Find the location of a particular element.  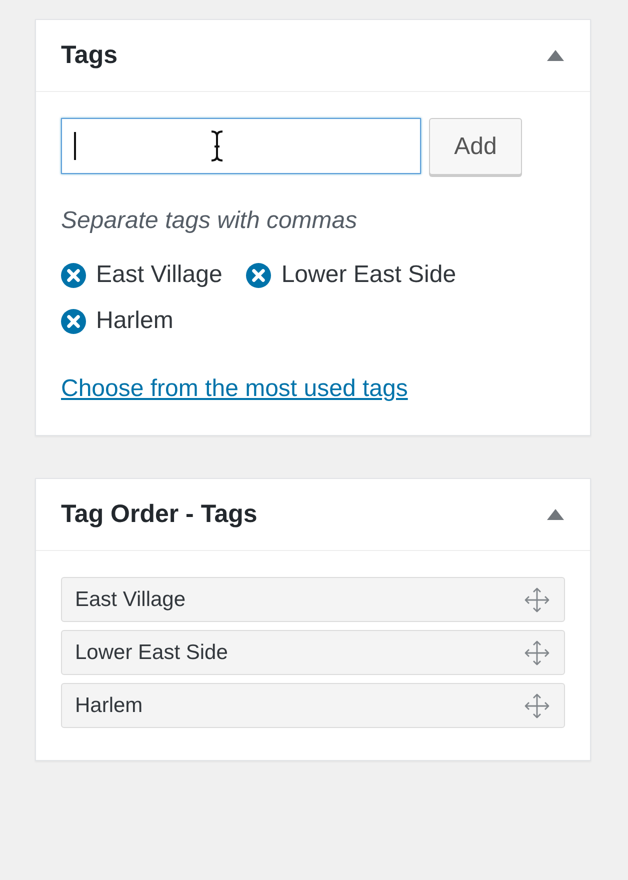

most-used-tags-link: Choose from the most used tags is located at coordinates (234, 389).